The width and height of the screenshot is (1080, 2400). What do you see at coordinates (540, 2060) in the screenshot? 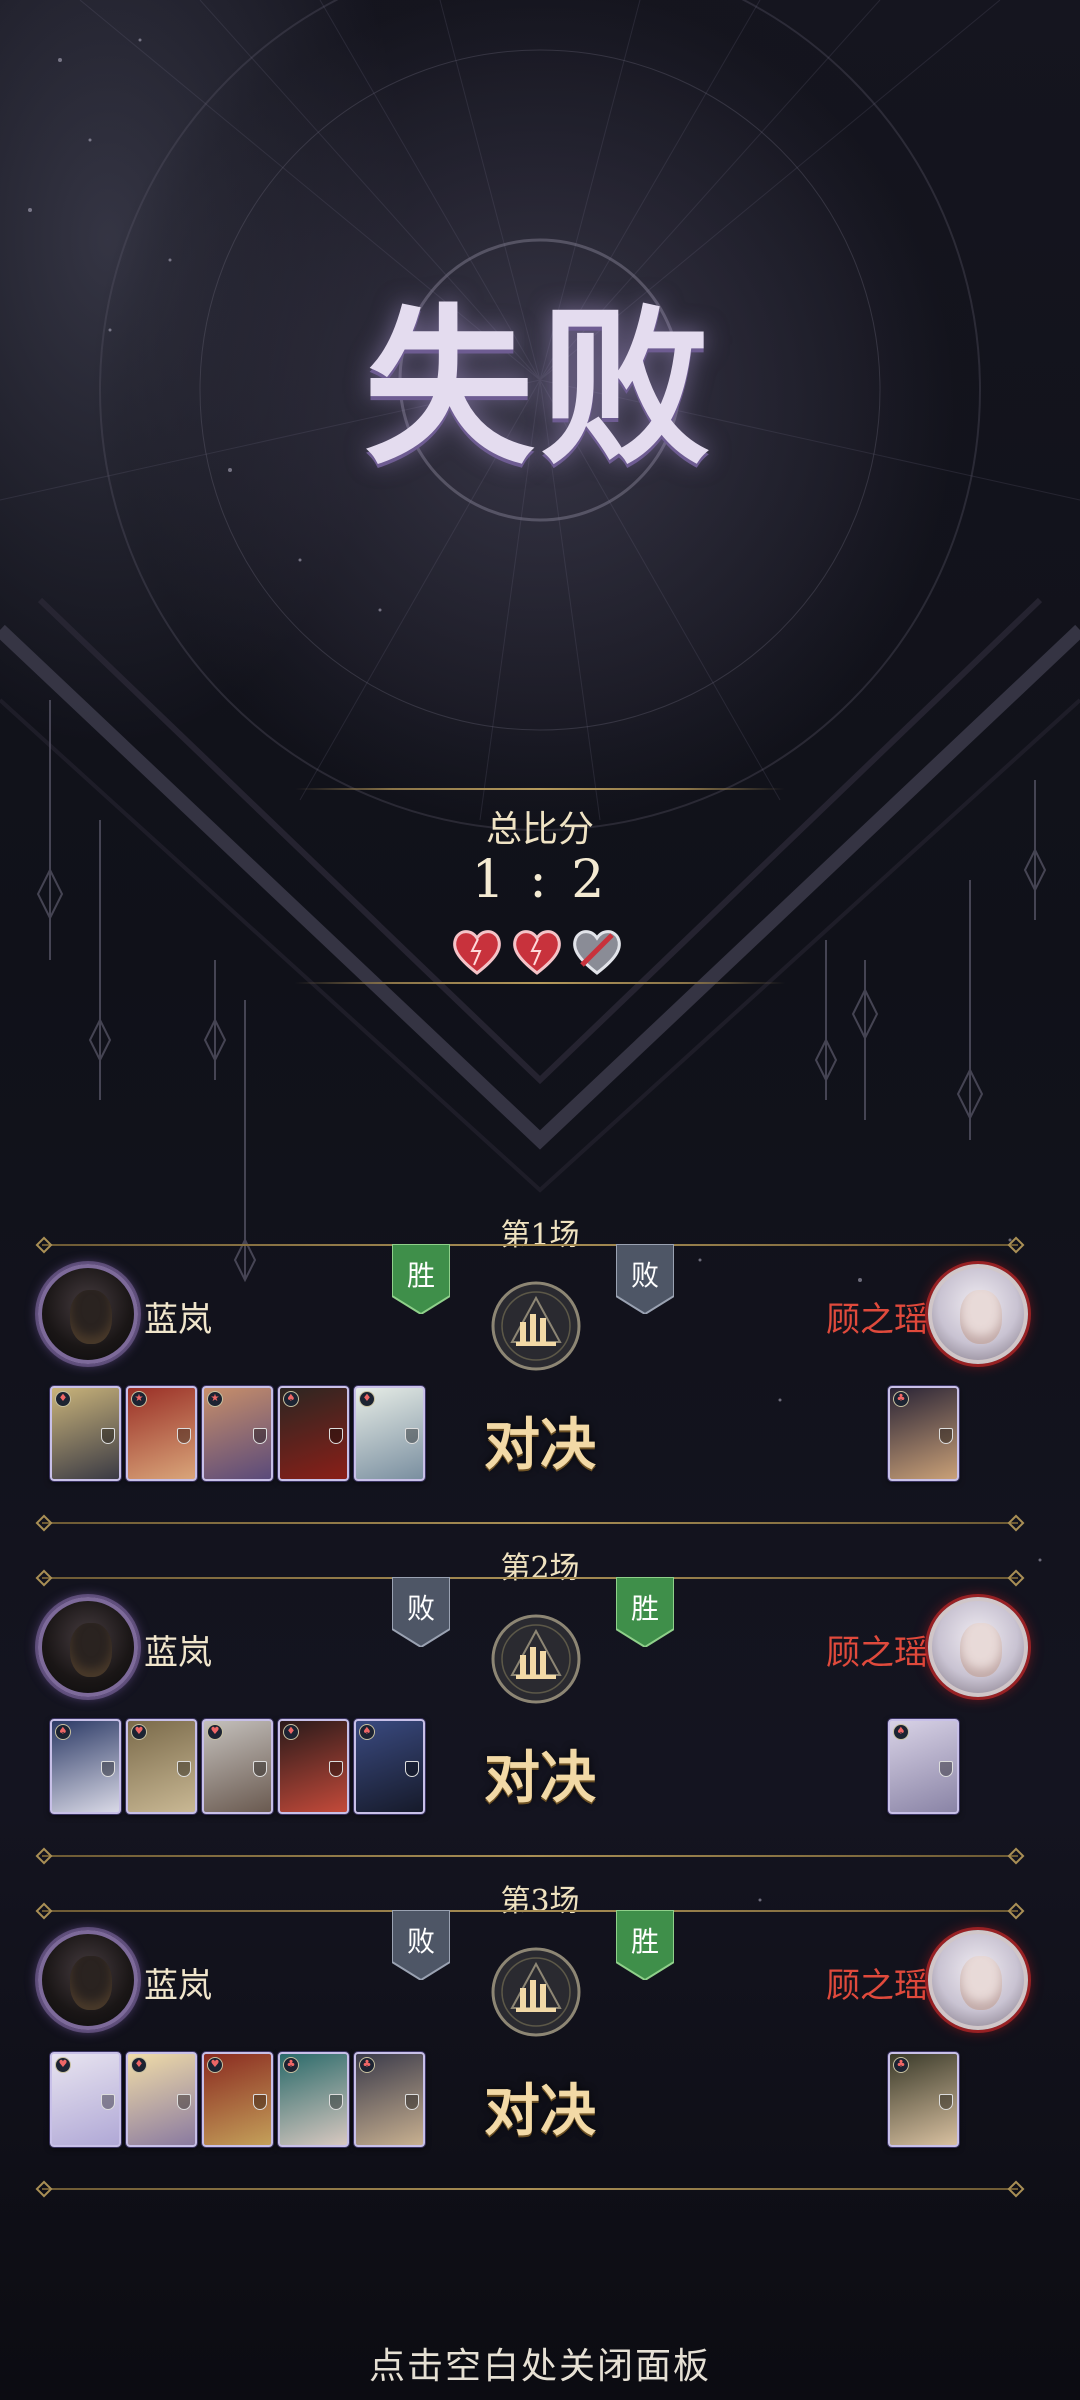
I see `match-3: 第3场 败 胜 蓝岚 顾之瑶 ♥ ♦ ♥ ♣ ♣ 对决 ♣` at bounding box center [540, 2060].